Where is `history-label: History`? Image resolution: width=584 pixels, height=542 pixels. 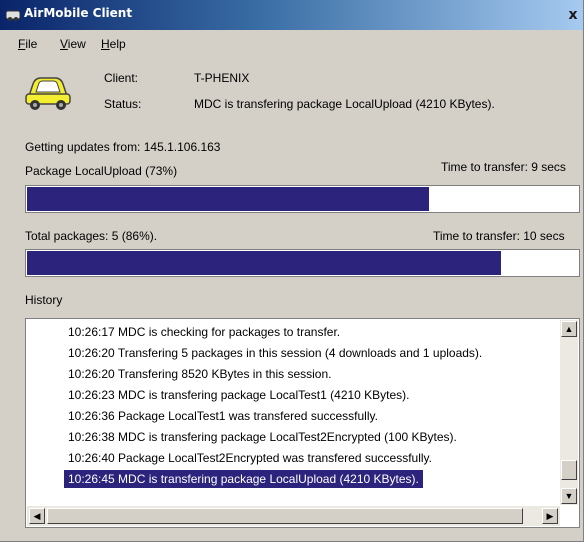
history-label: History is located at coordinates (44, 300).